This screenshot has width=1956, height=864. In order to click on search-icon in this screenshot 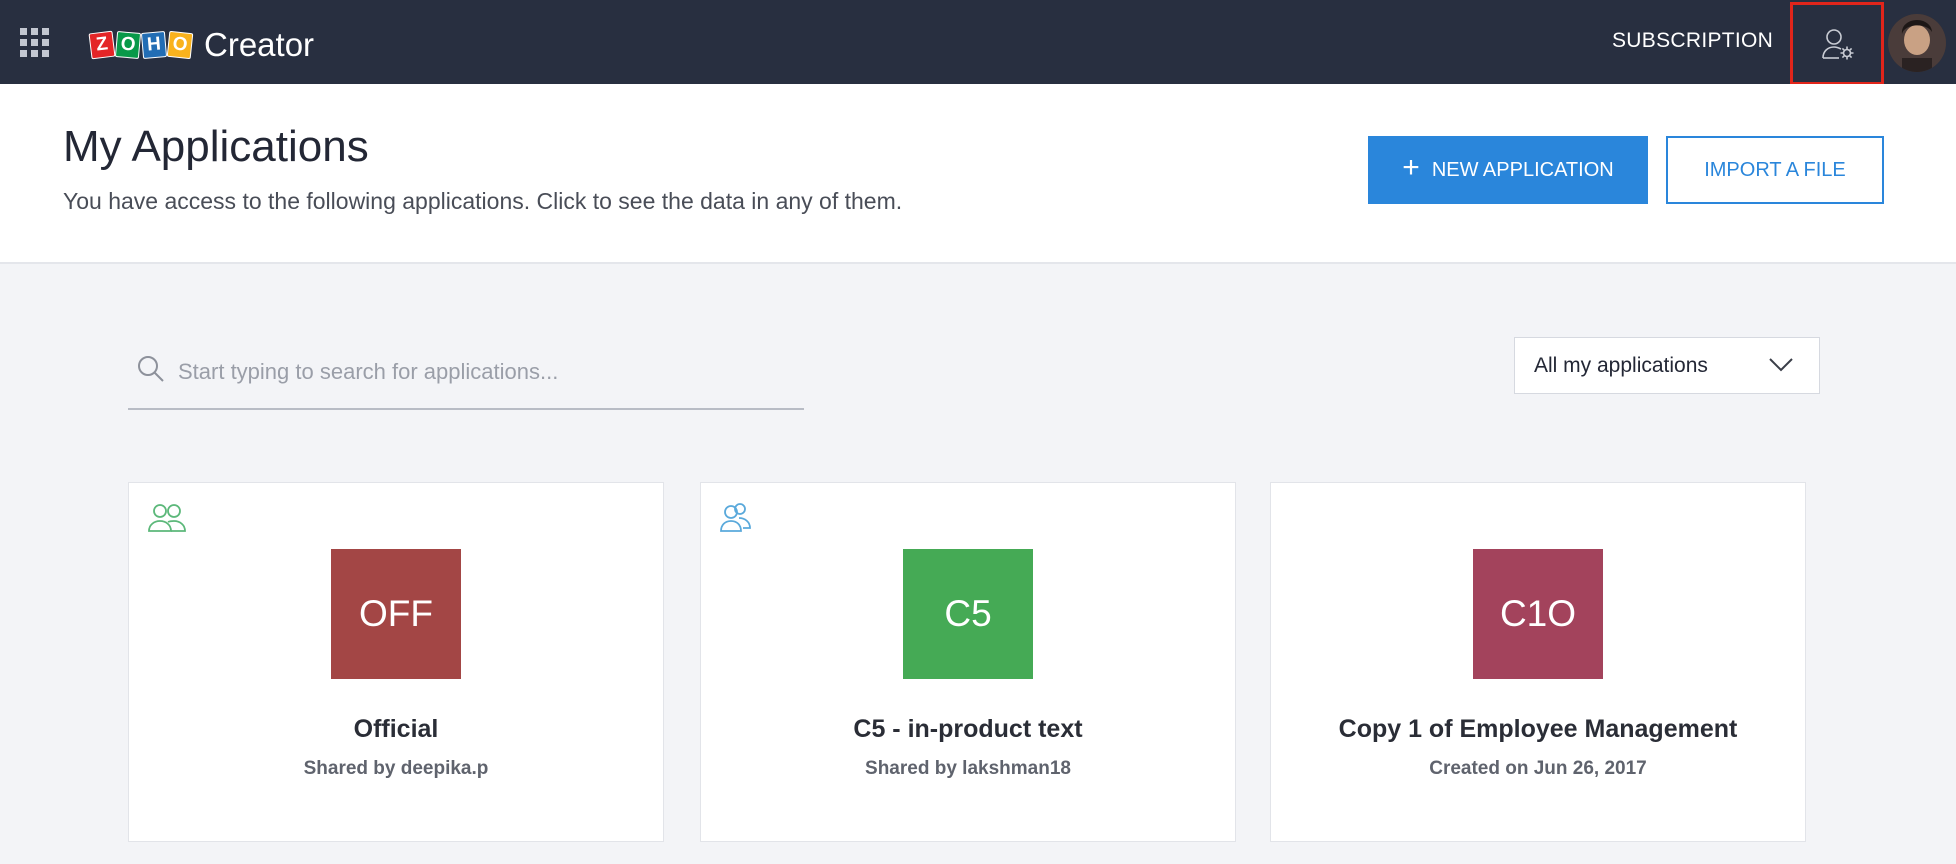, I will do `click(151, 369)`.